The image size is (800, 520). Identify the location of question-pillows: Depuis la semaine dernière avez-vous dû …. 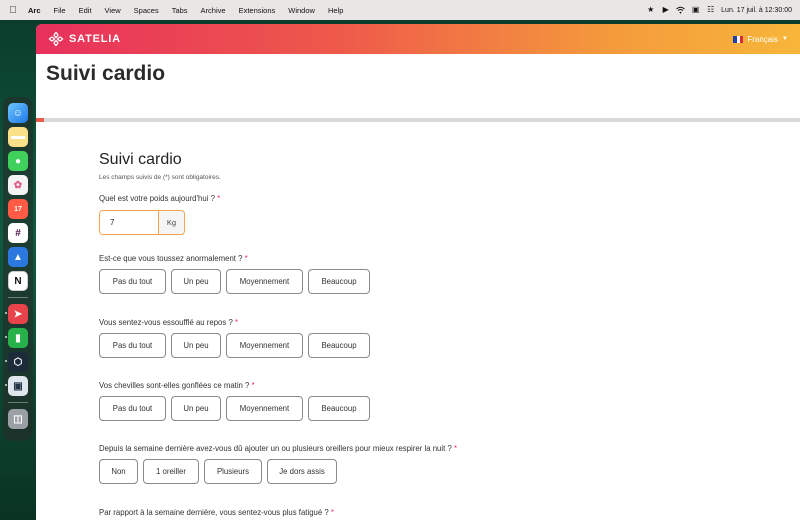
(278, 448).